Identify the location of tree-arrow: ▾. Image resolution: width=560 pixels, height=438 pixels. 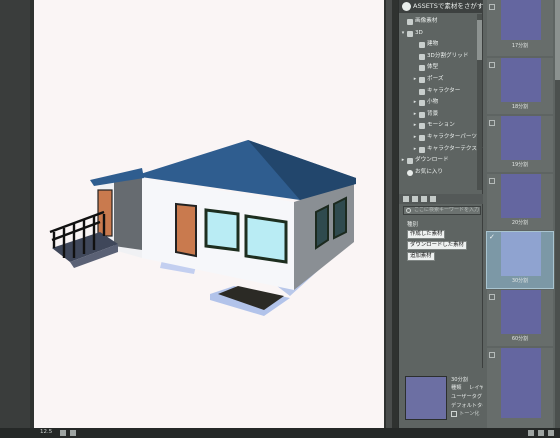
(403, 34).